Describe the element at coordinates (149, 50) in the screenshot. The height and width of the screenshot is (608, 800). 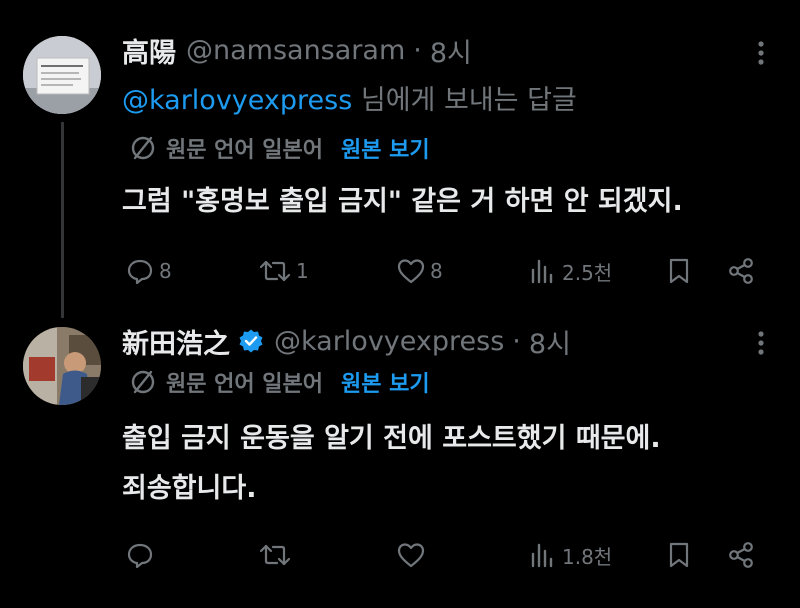
I see `display-name: 高陽` at that location.